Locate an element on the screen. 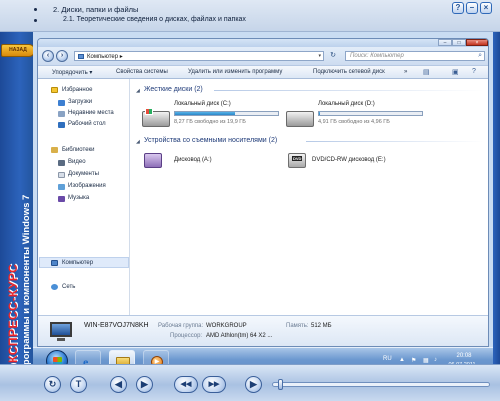  clock-time: 20:08 is located at coordinates (464, 356).